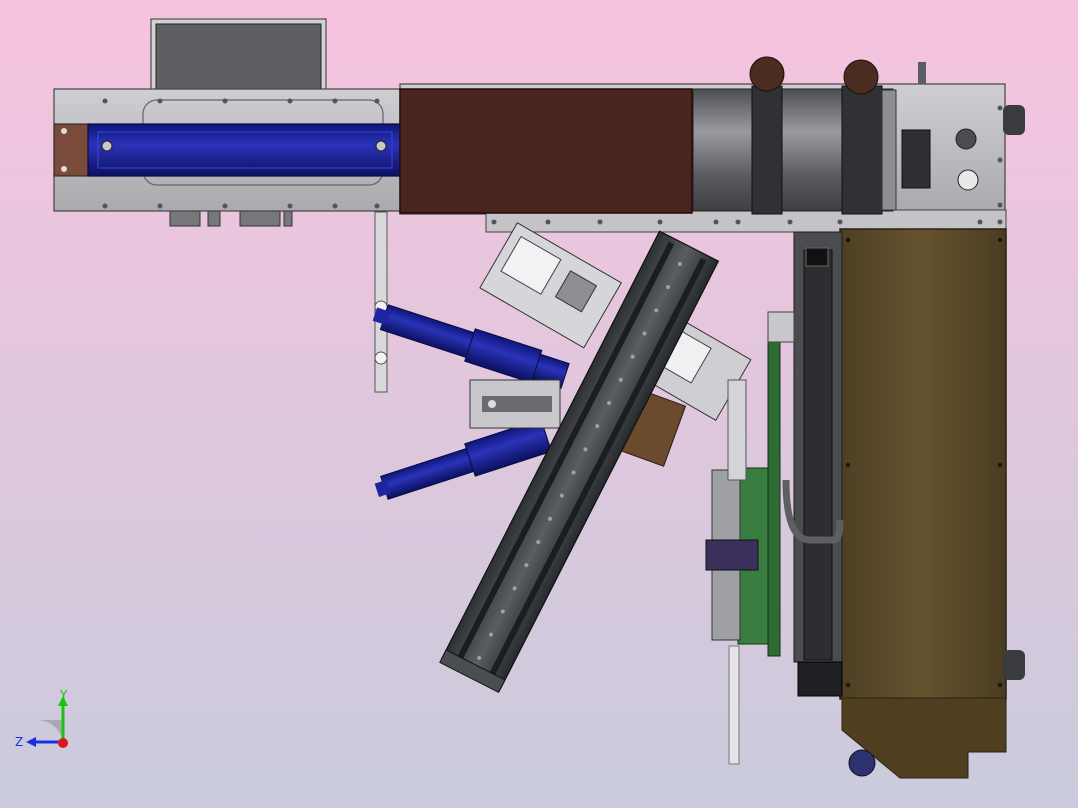  Describe the element at coordinates (63, 743) in the screenshot. I see `x-axis-origin` at that location.